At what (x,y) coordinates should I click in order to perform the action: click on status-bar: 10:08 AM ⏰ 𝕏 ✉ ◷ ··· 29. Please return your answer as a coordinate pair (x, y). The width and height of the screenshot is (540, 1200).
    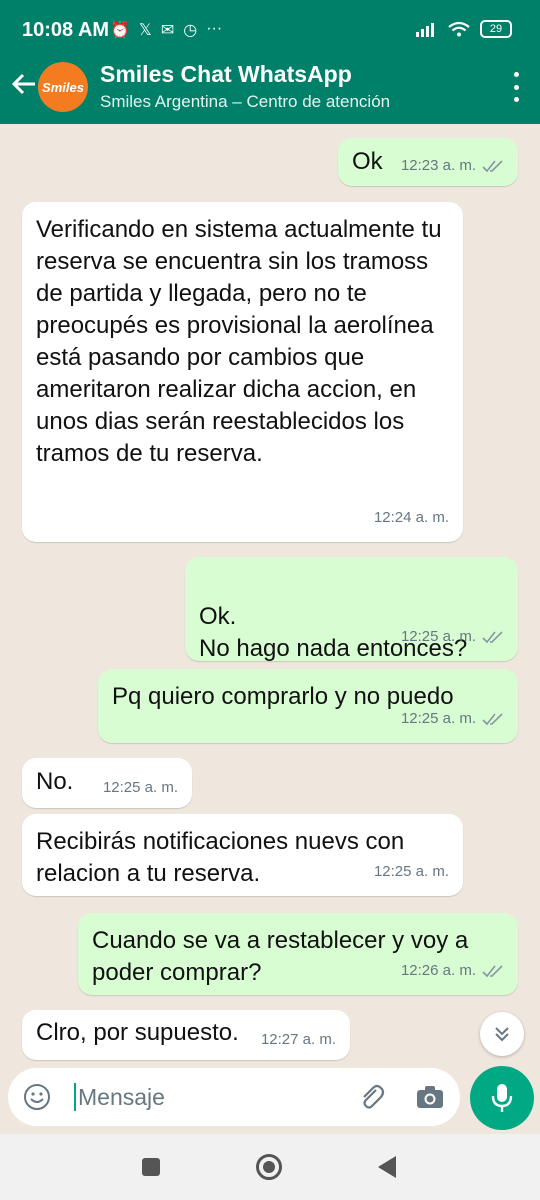
    Looking at the image, I should click on (270, 30).